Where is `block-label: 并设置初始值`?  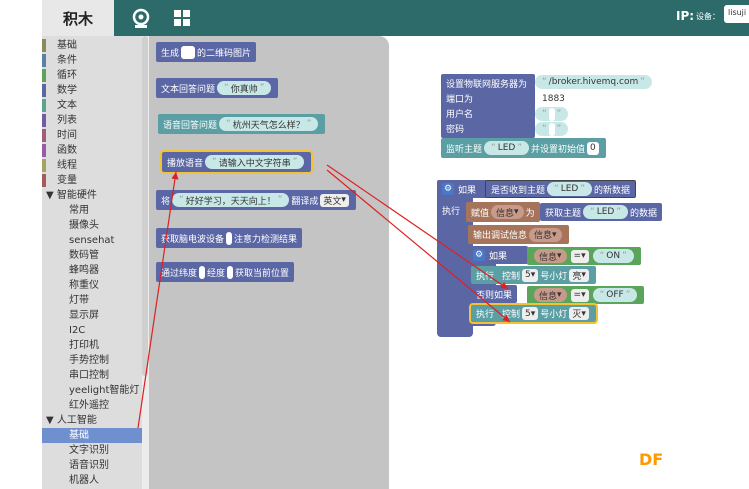 block-label: 并设置初始值 is located at coordinates (558, 149).